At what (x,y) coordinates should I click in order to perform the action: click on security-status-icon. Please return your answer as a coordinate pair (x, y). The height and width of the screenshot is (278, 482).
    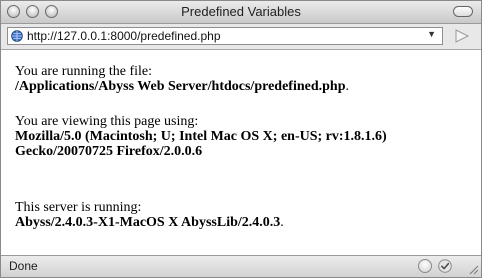
    Looking at the image, I should click on (445, 266).